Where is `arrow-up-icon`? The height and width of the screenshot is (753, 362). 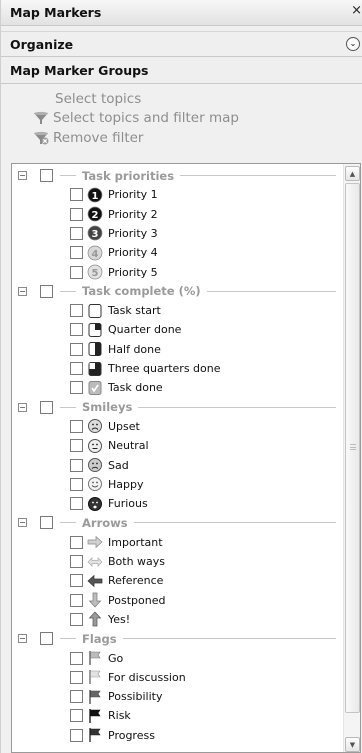 arrow-up-icon is located at coordinates (95, 619).